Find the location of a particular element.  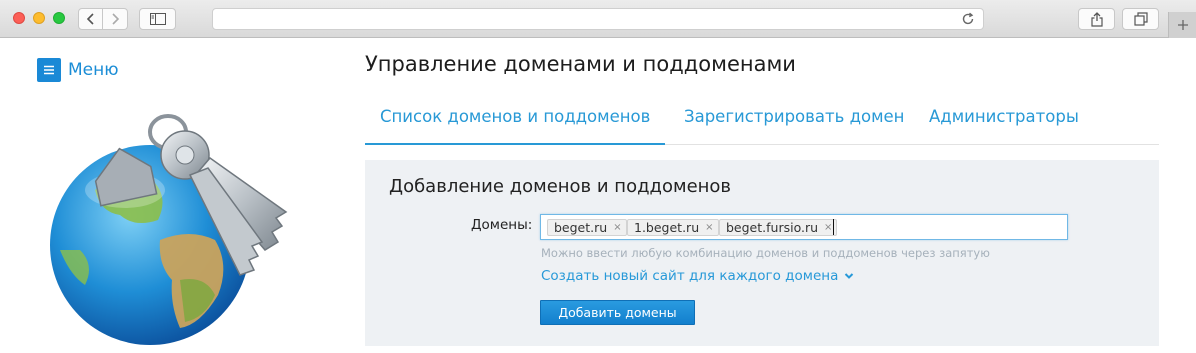

tab-administrators: Администраторы is located at coordinates (1004, 124).